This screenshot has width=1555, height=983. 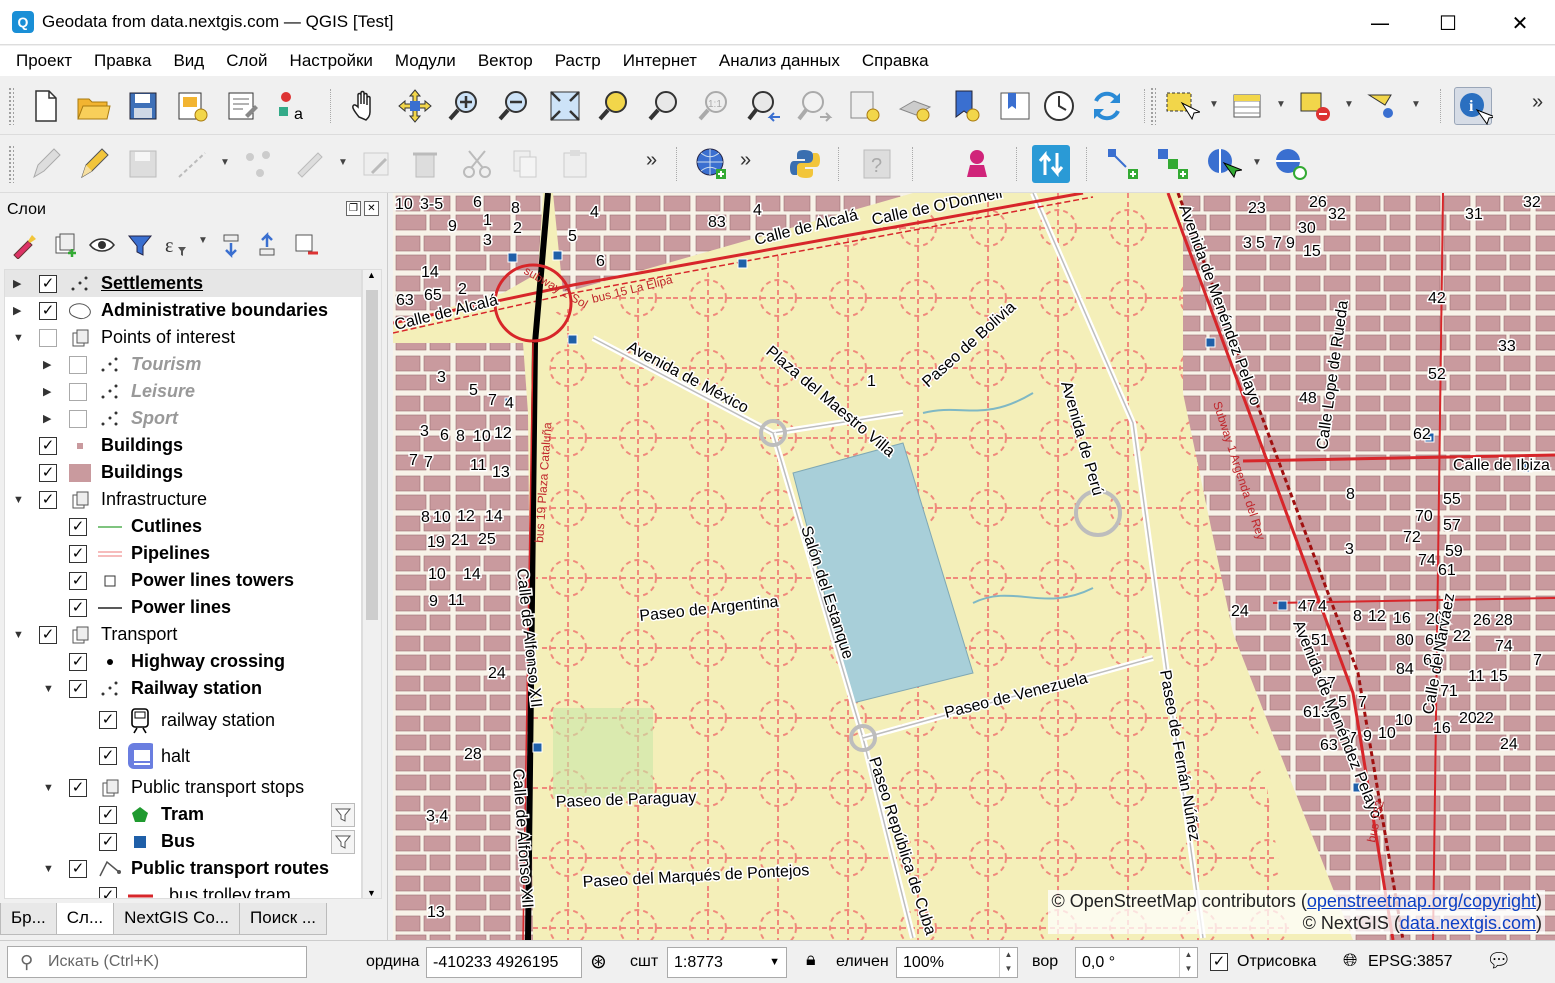 I want to click on layer-tree-scrollbar: ▲ ▼, so click(x=372, y=584).